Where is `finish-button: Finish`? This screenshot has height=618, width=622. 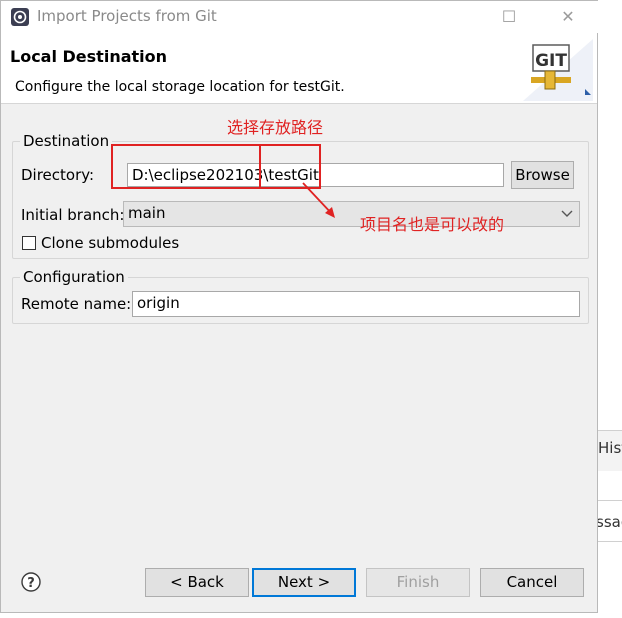 finish-button: Finish is located at coordinates (418, 582).